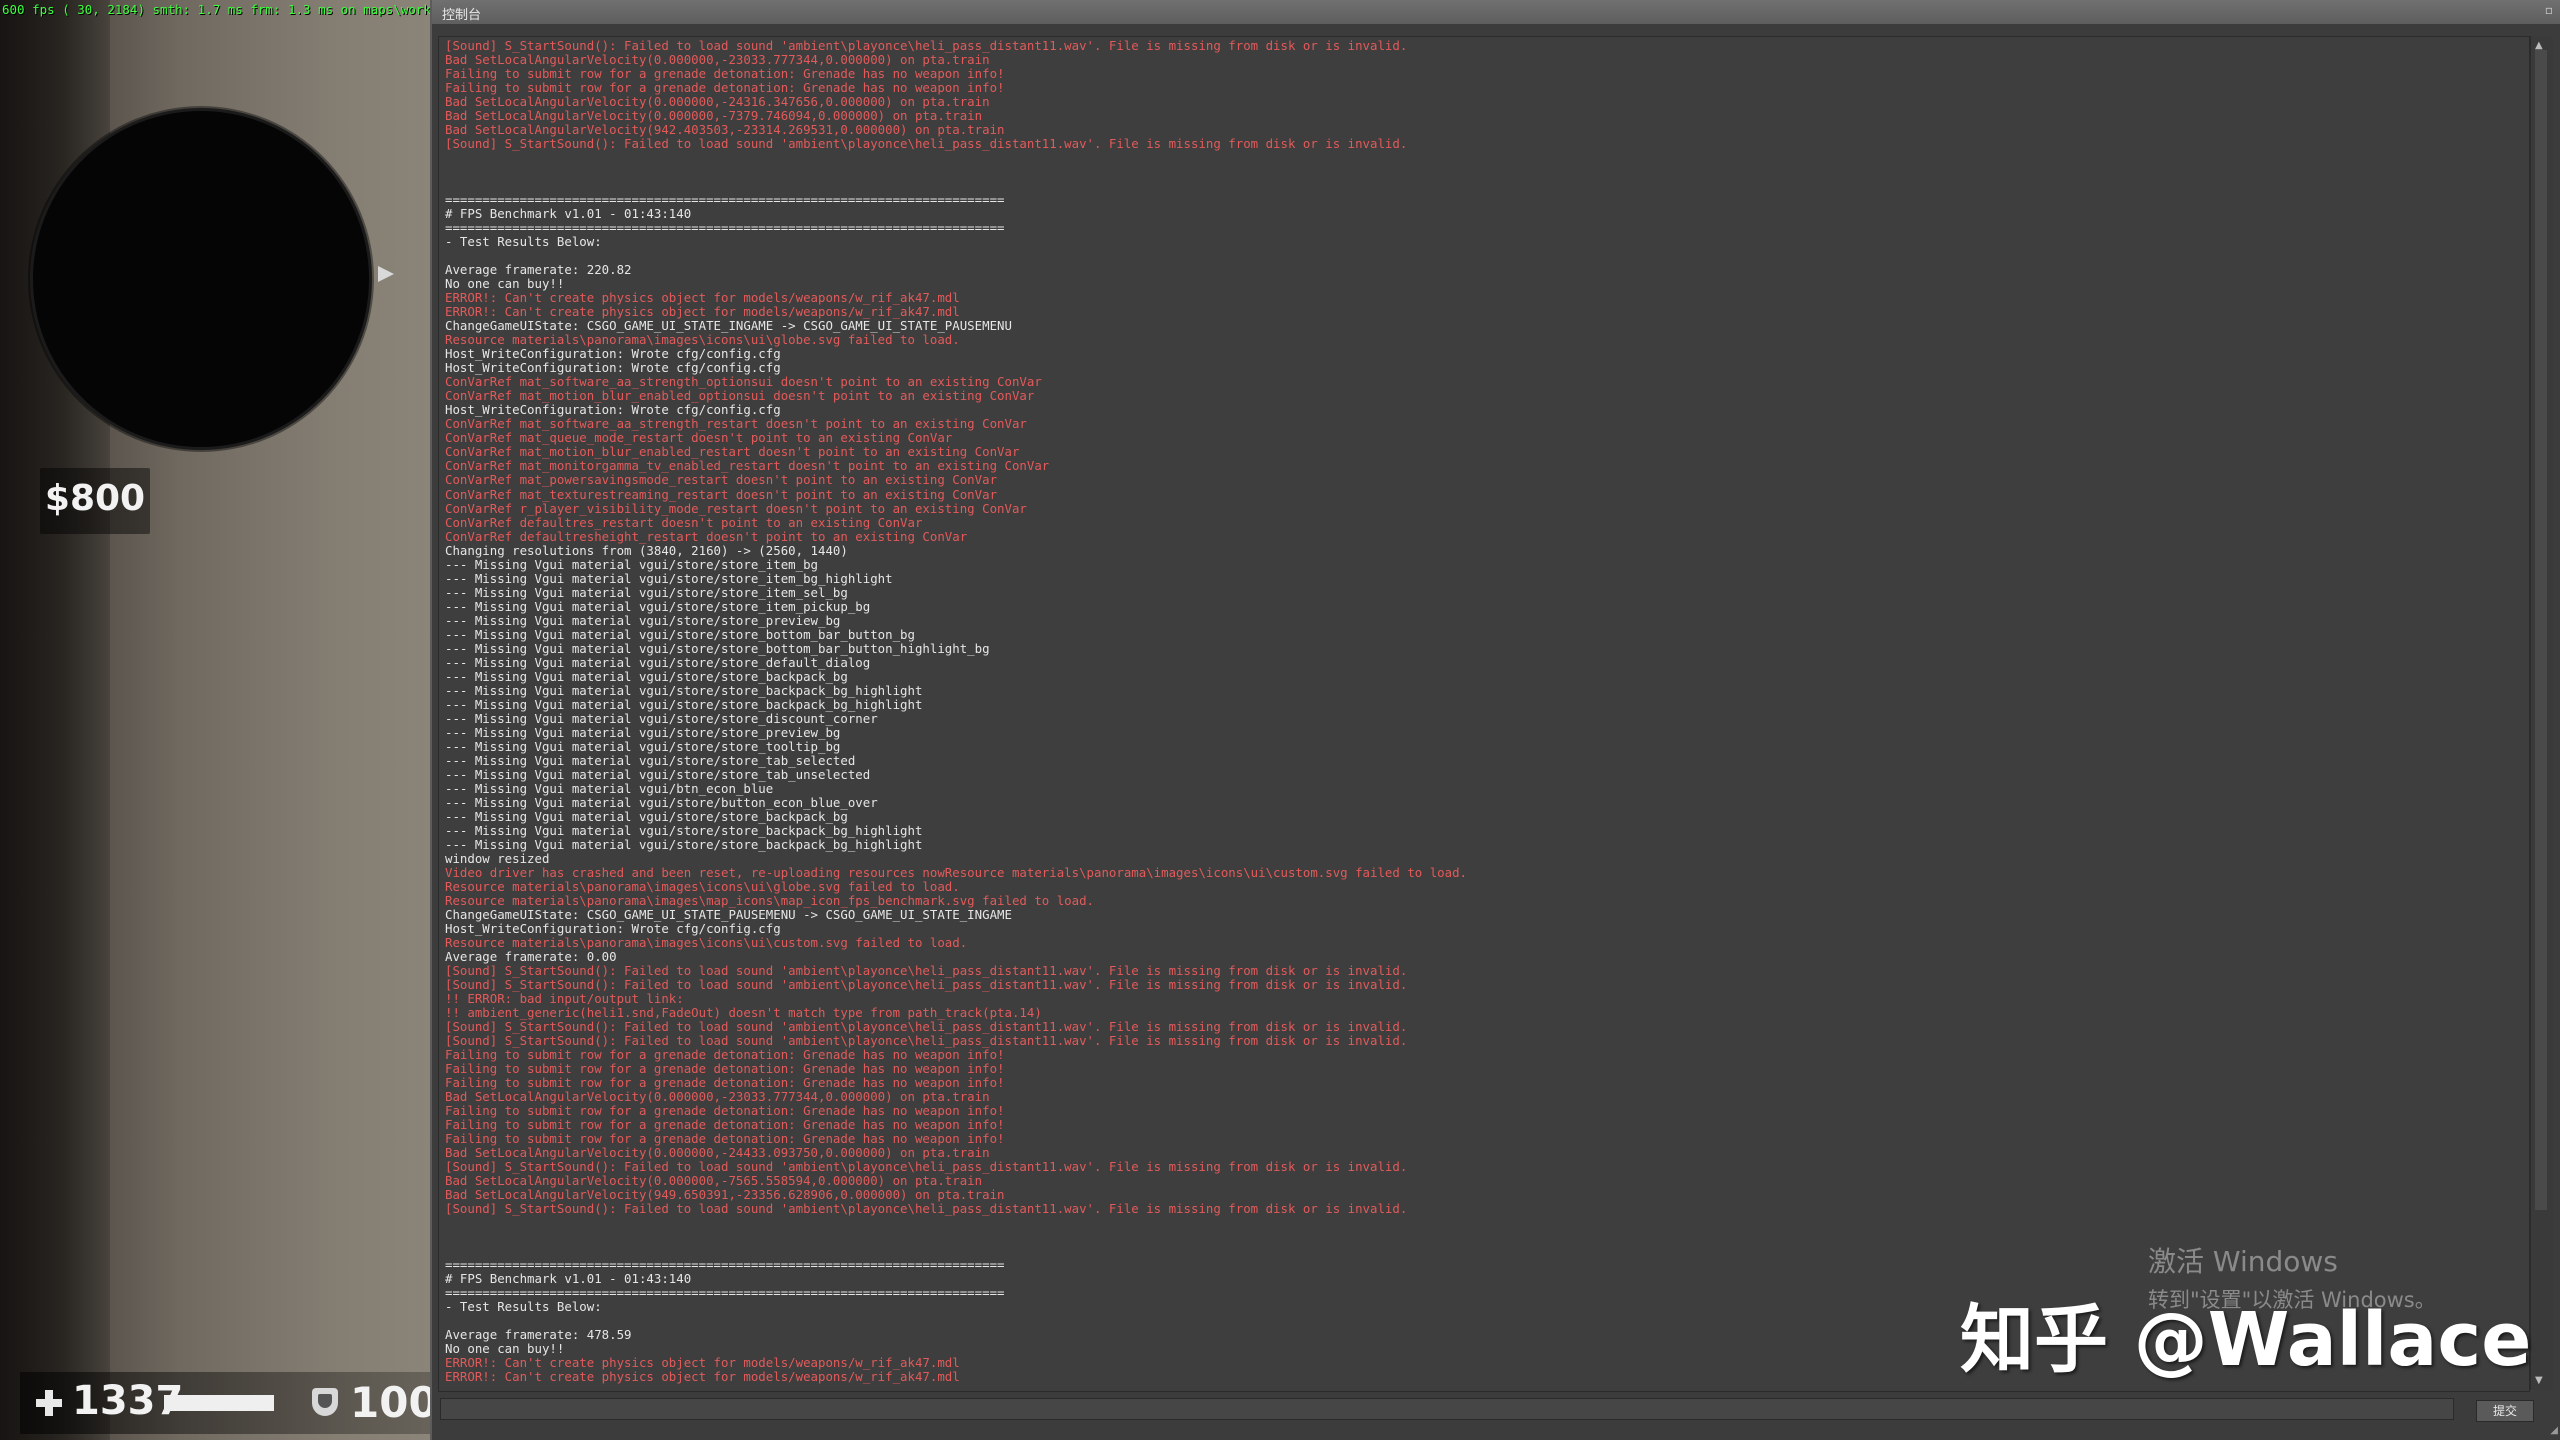 The image size is (2560, 1440). I want to click on console-line: Average framerate: 220.82, so click(538, 270).